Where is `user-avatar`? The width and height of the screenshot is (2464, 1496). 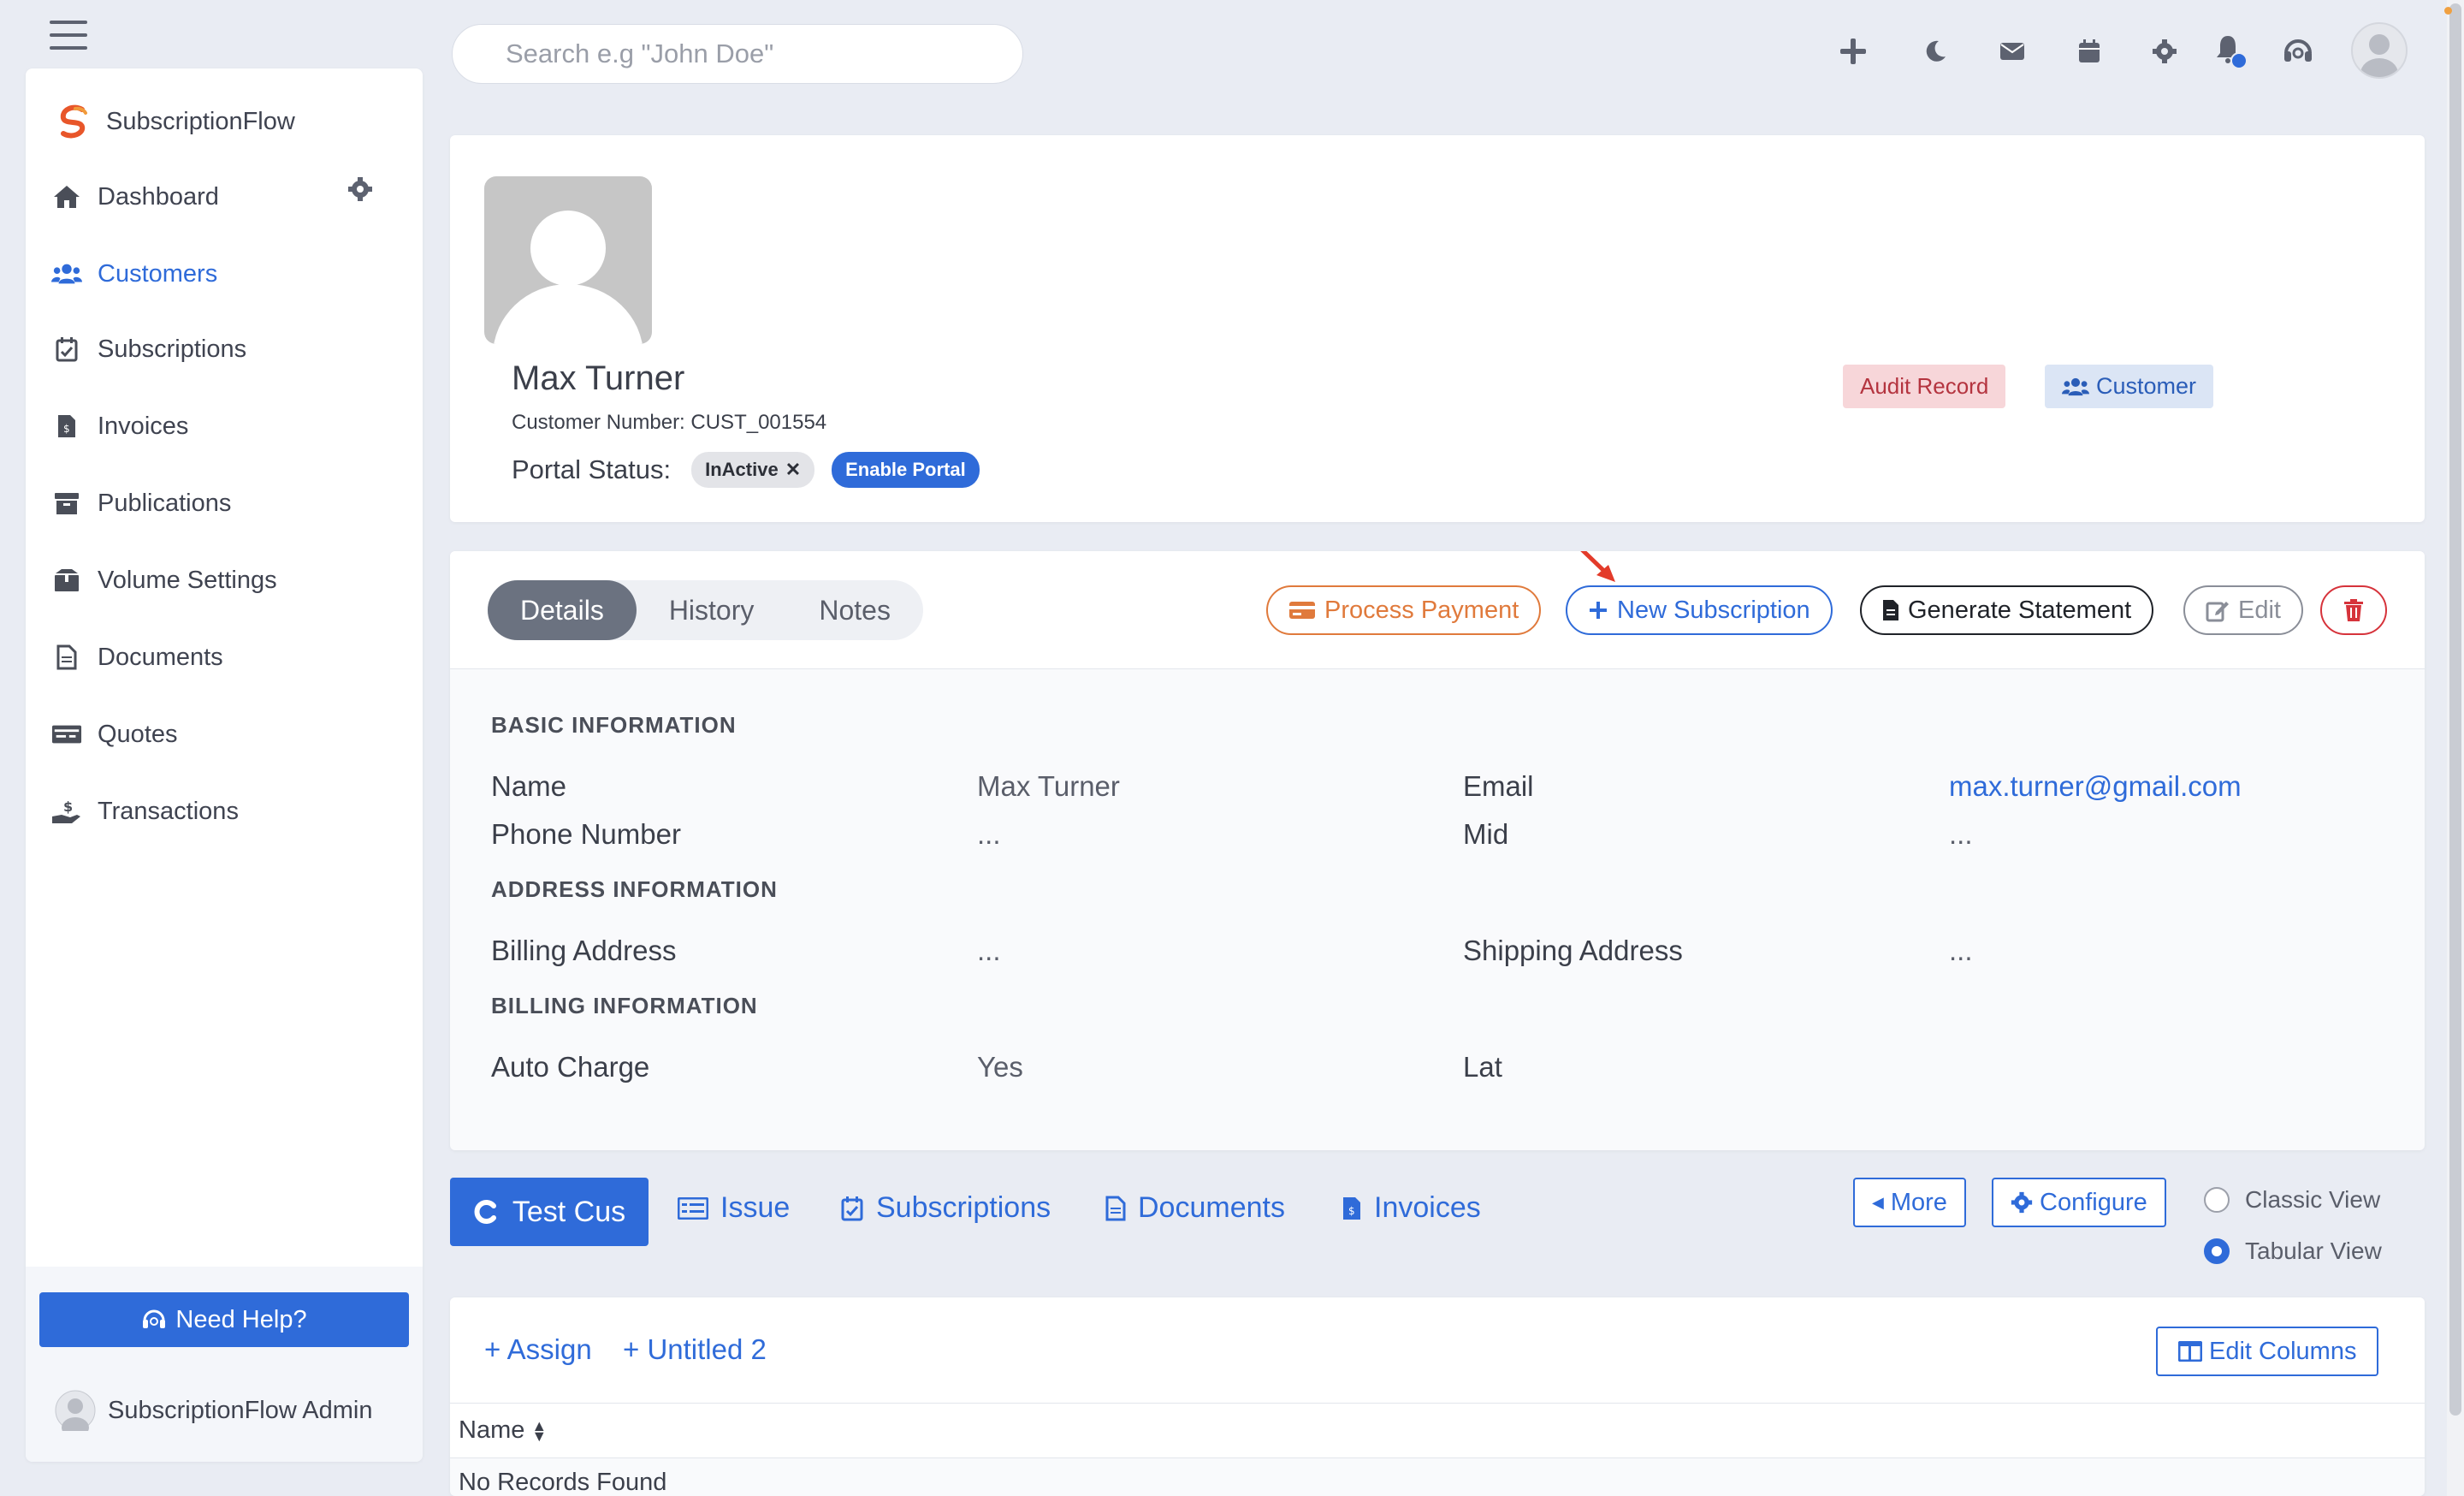
user-avatar is located at coordinates (2379, 50).